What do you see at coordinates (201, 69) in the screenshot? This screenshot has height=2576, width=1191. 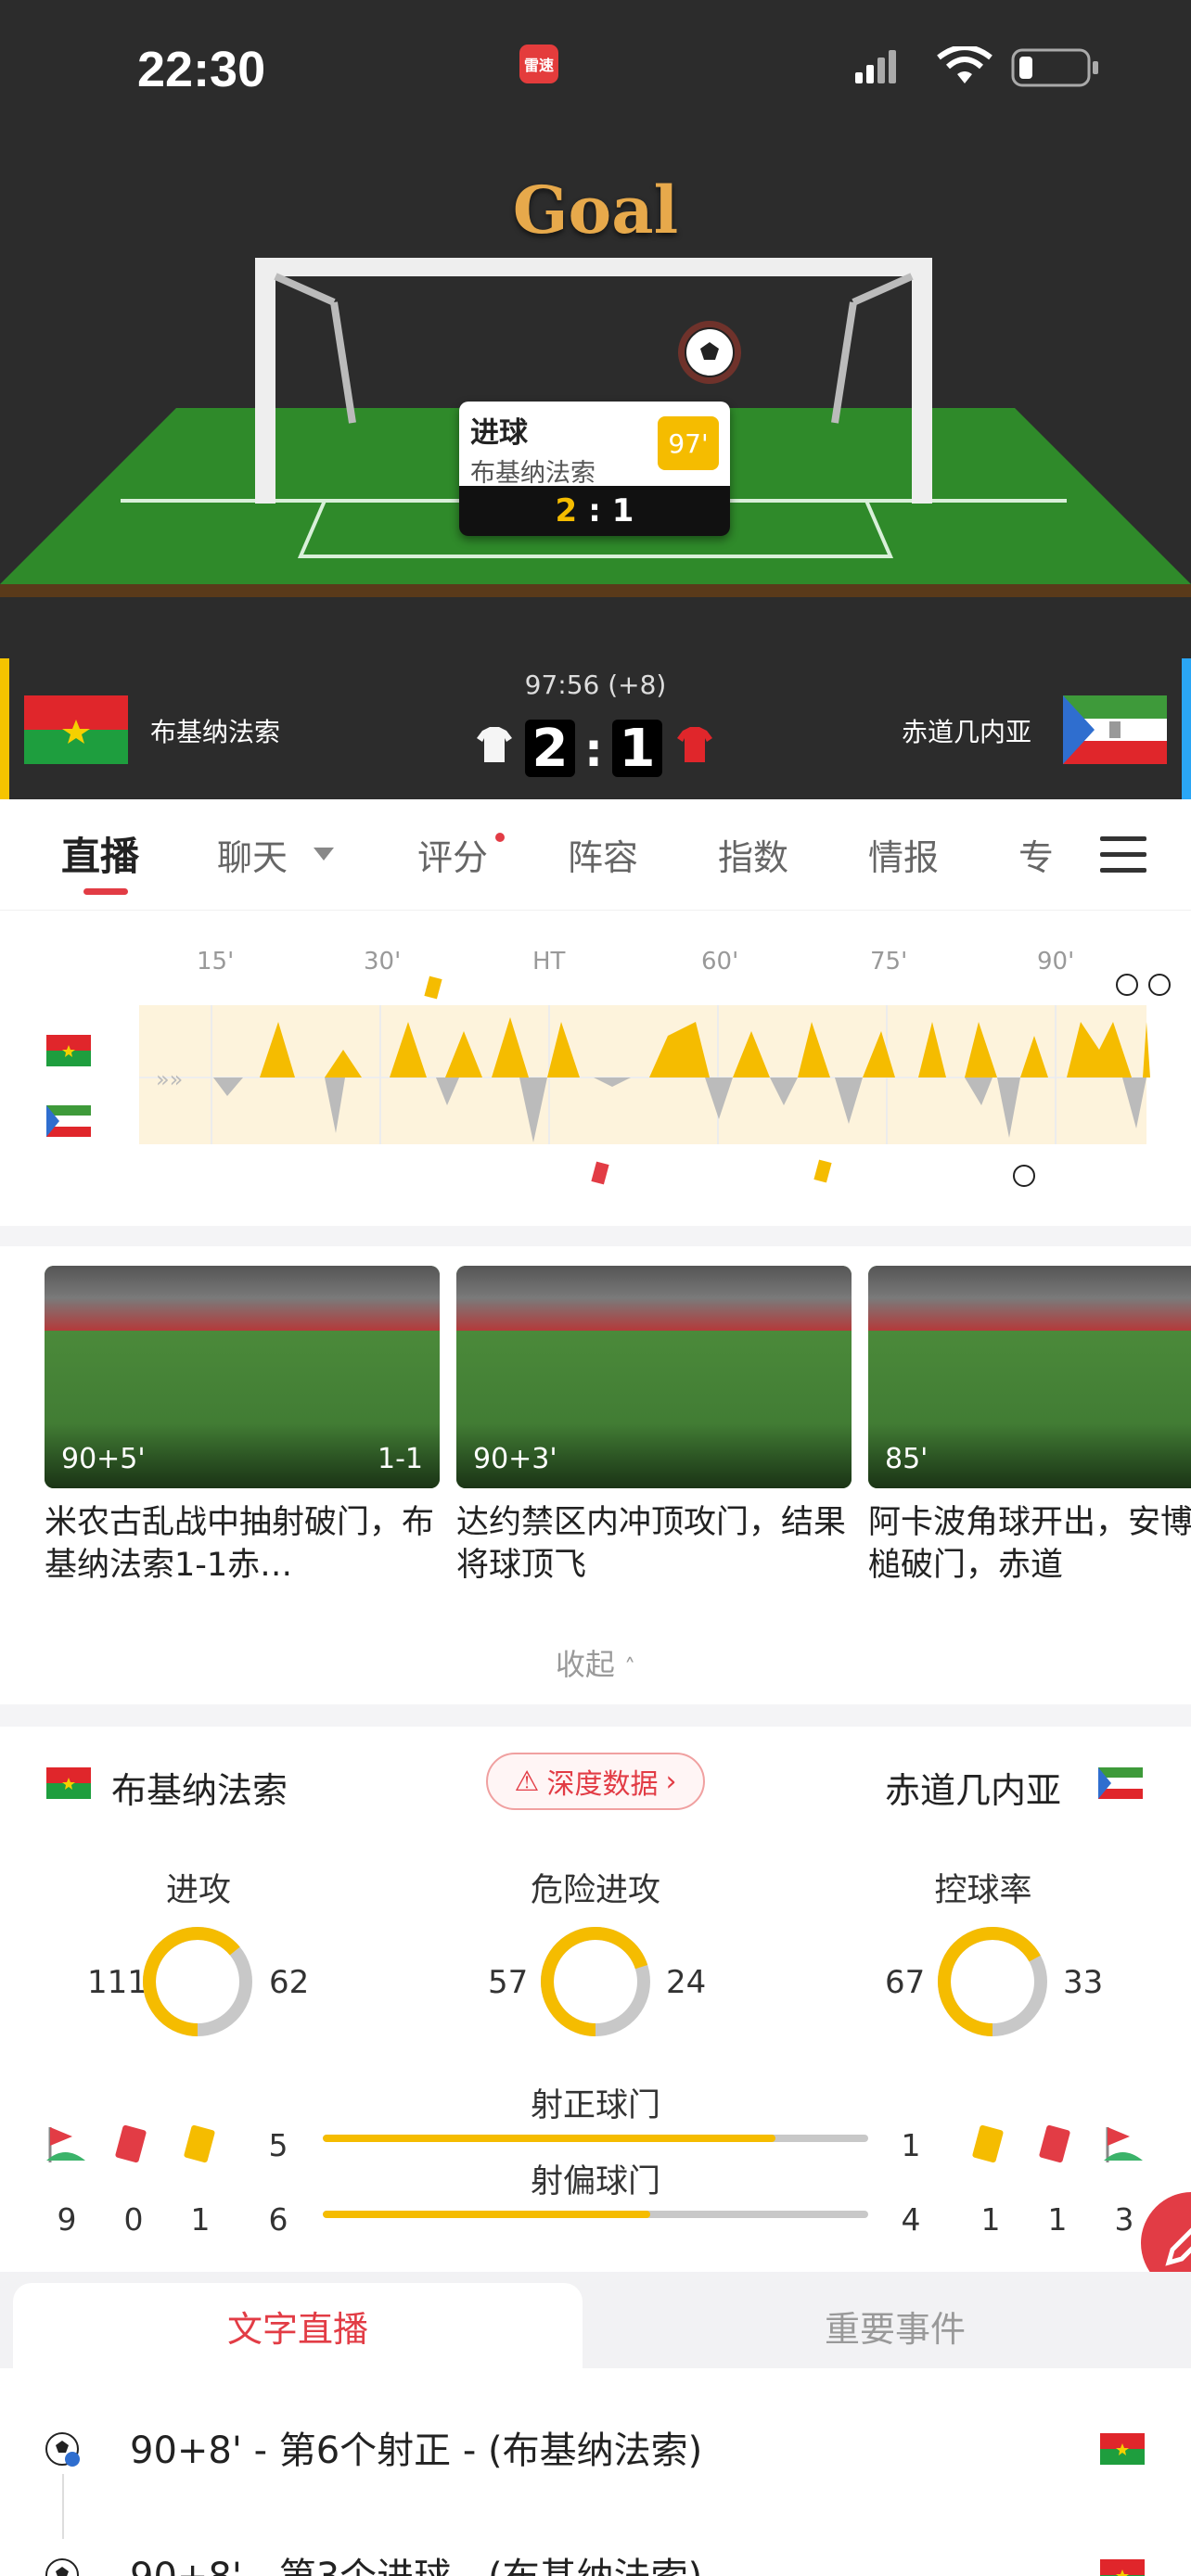 I see `status-time: 22:30` at bounding box center [201, 69].